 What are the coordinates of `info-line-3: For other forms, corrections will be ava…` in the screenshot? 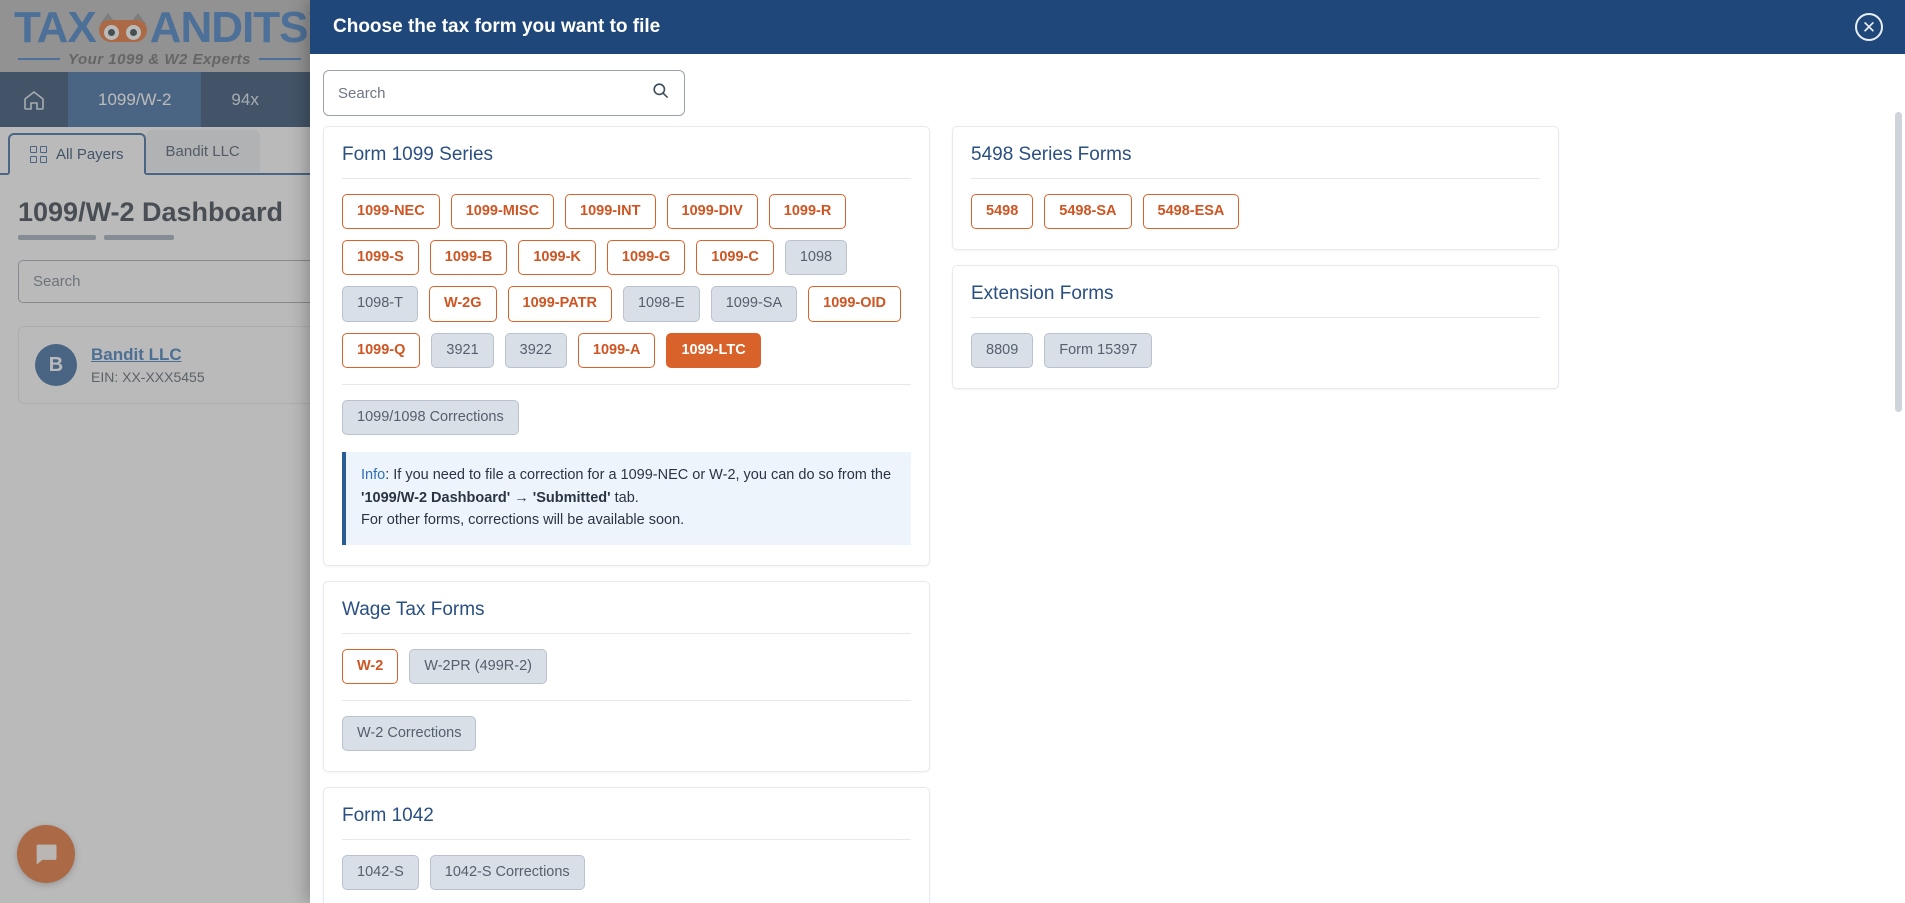 It's located at (523, 520).